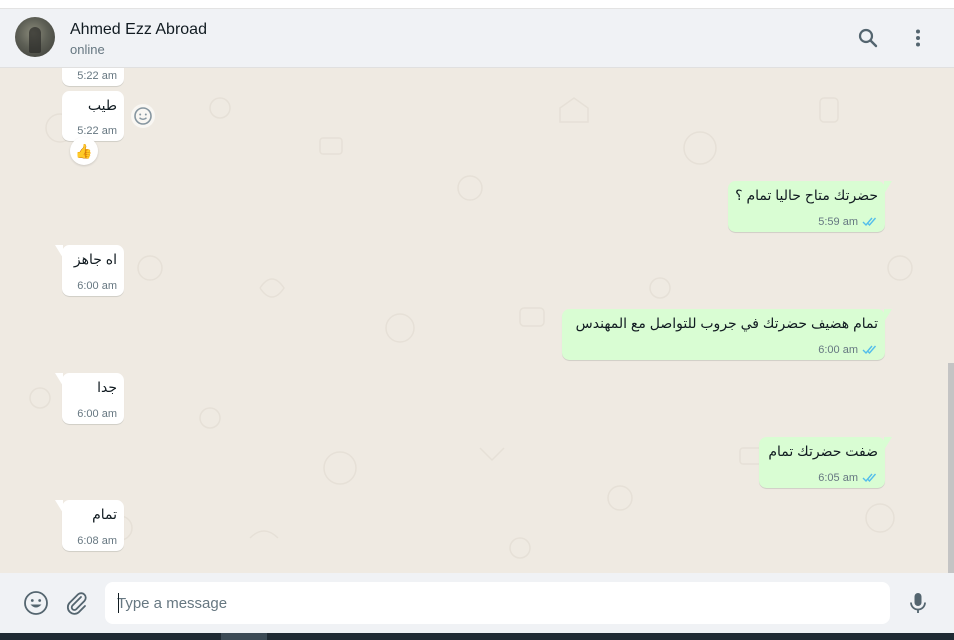 The height and width of the screenshot is (640, 954). I want to click on message-outgoing: حضرتك متاح حاليا تمام ؟ 5:59 am, so click(810, 206).